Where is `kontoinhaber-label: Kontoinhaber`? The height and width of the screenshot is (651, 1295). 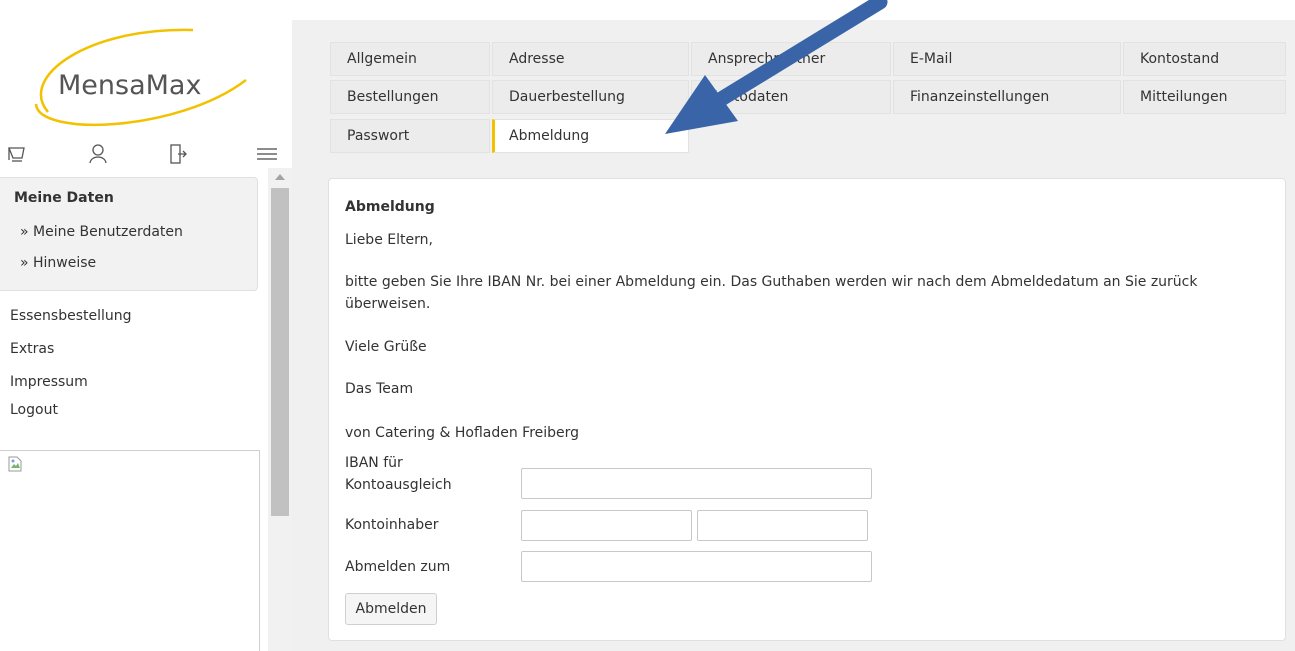
kontoinhaber-label: Kontoinhaber is located at coordinates (392, 525).